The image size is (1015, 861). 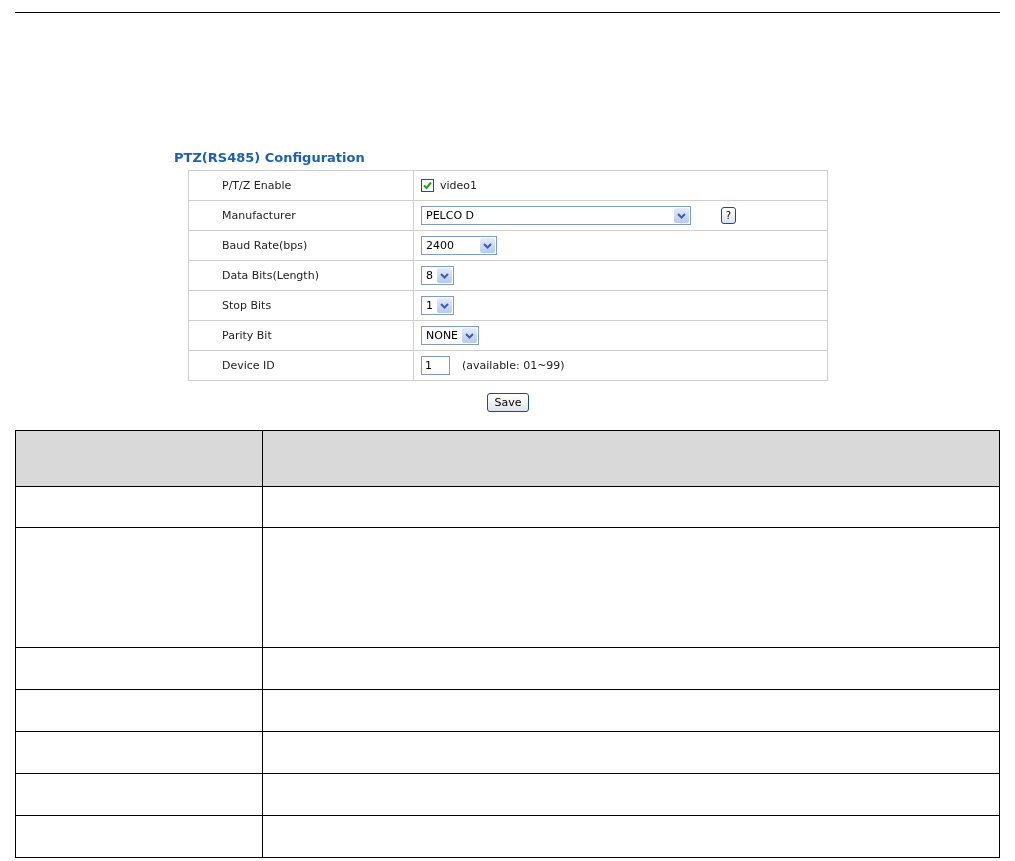 I want to click on field-label: Data Bits(Length), so click(x=270, y=275).